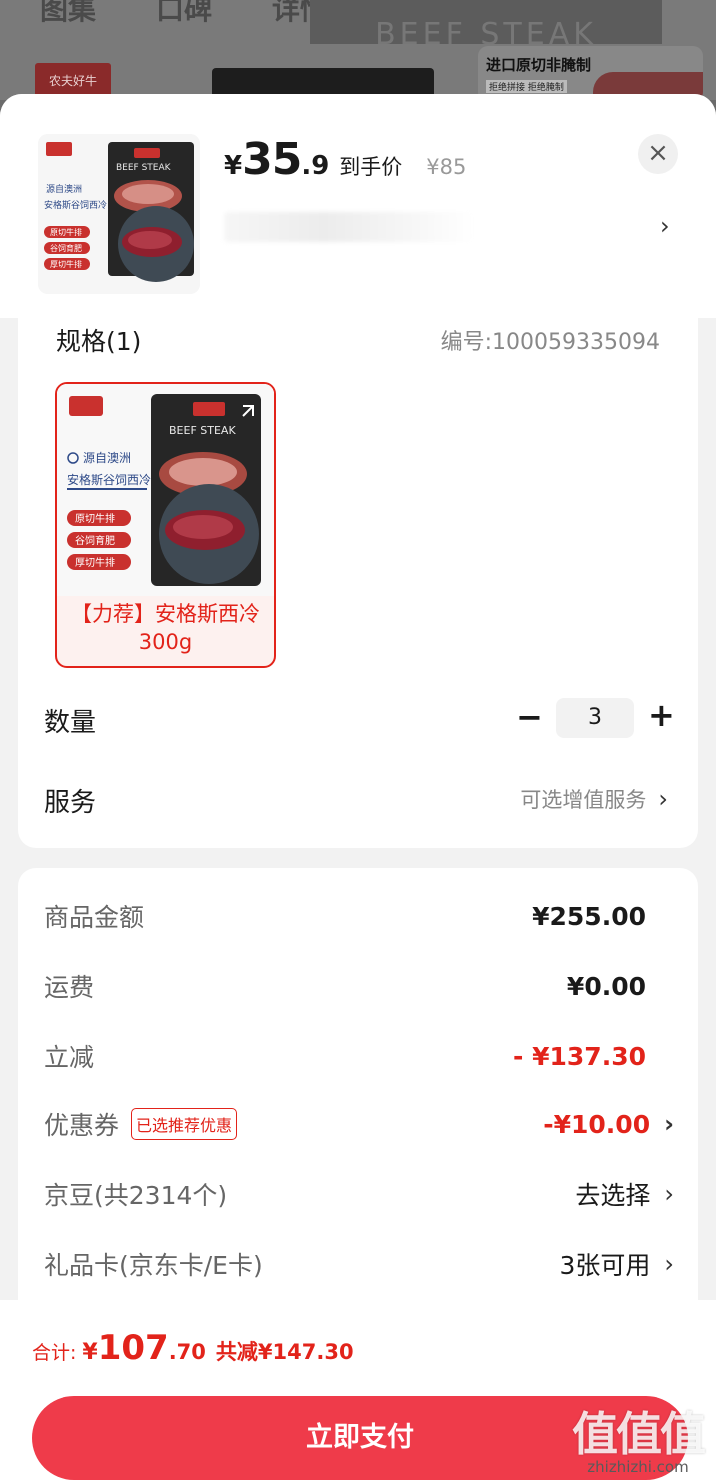 This screenshot has width=716, height=1484. I want to click on goods-amount-label: 商品金额, so click(94, 917).